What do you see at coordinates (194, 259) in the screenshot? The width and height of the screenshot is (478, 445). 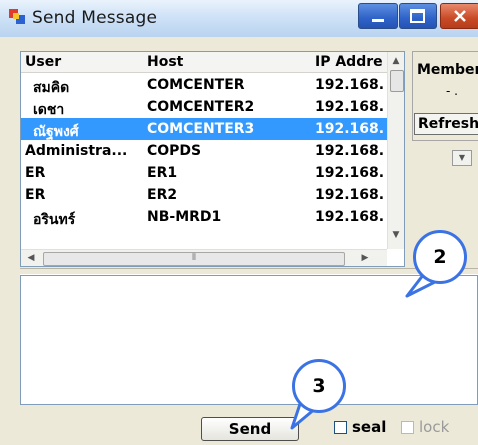 I see `horizontal-scroll-thumb: ⦀` at bounding box center [194, 259].